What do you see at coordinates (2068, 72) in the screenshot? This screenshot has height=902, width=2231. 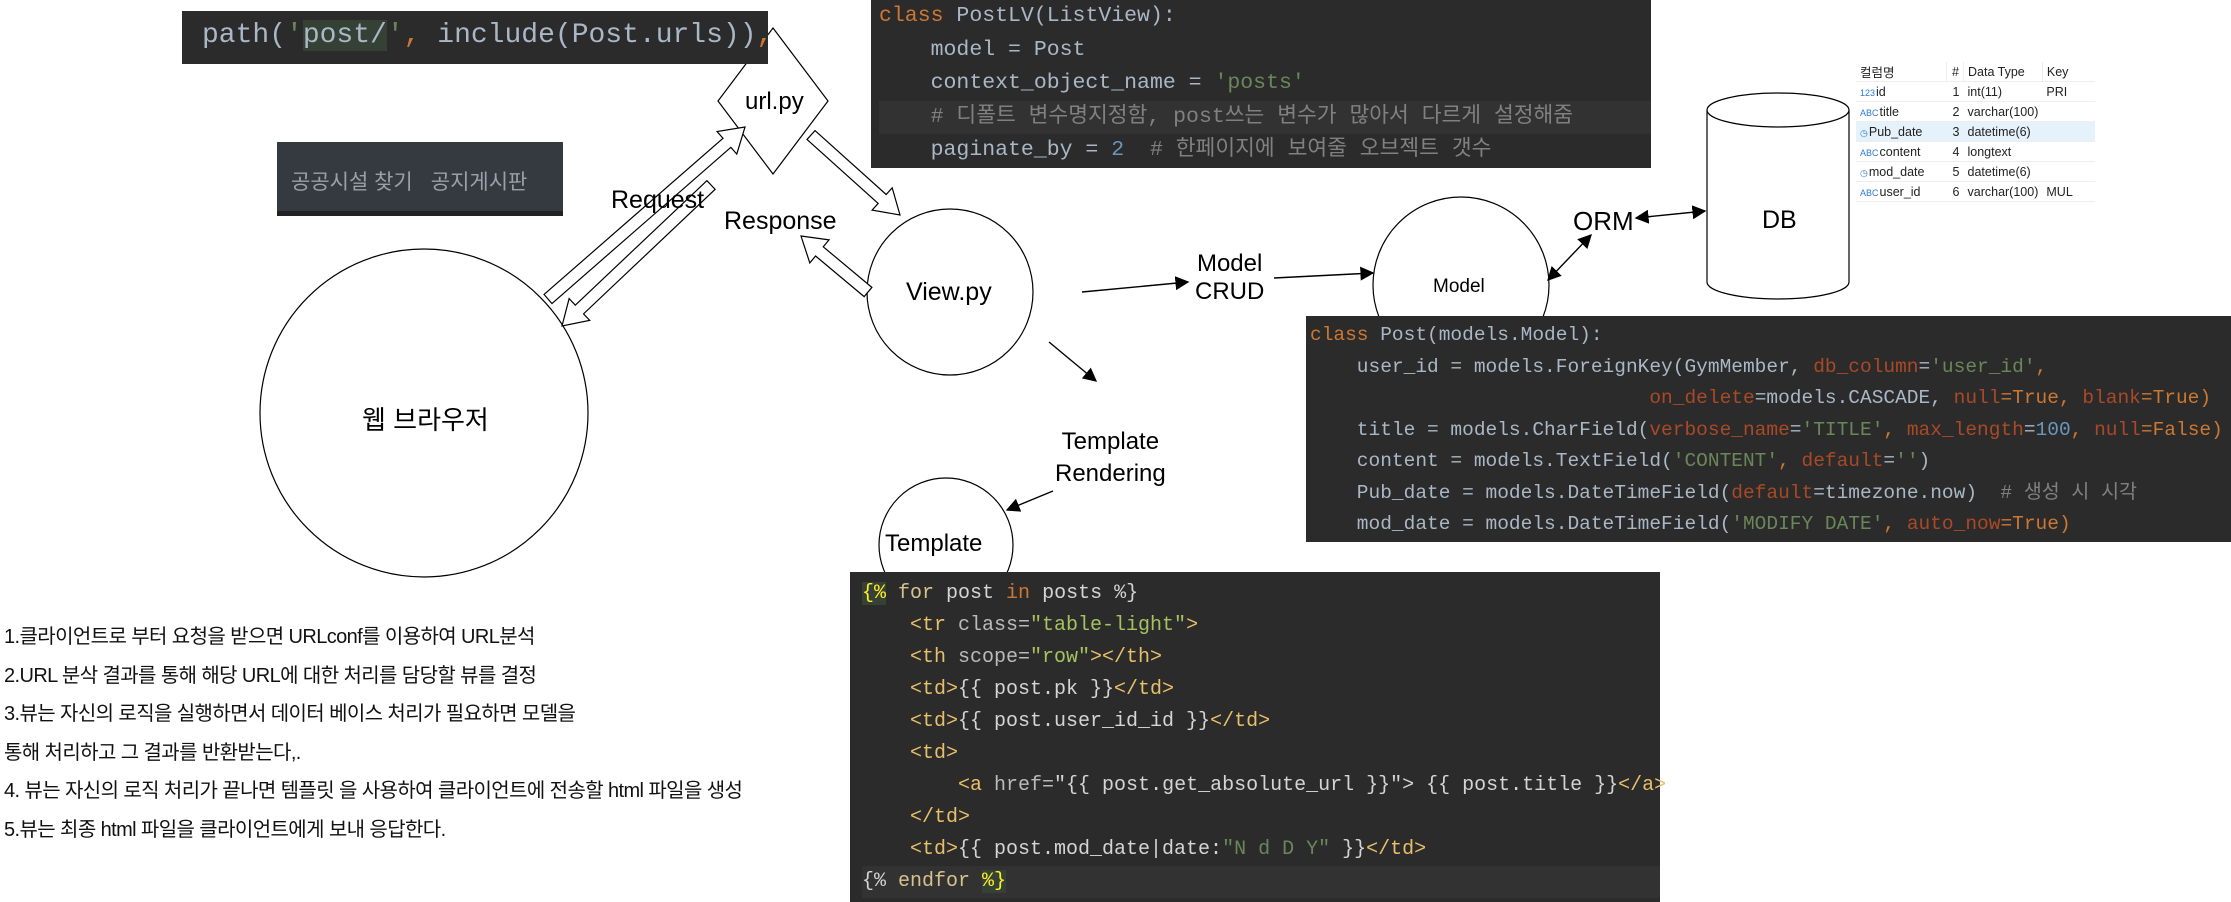 I see `col-header-key: Key` at bounding box center [2068, 72].